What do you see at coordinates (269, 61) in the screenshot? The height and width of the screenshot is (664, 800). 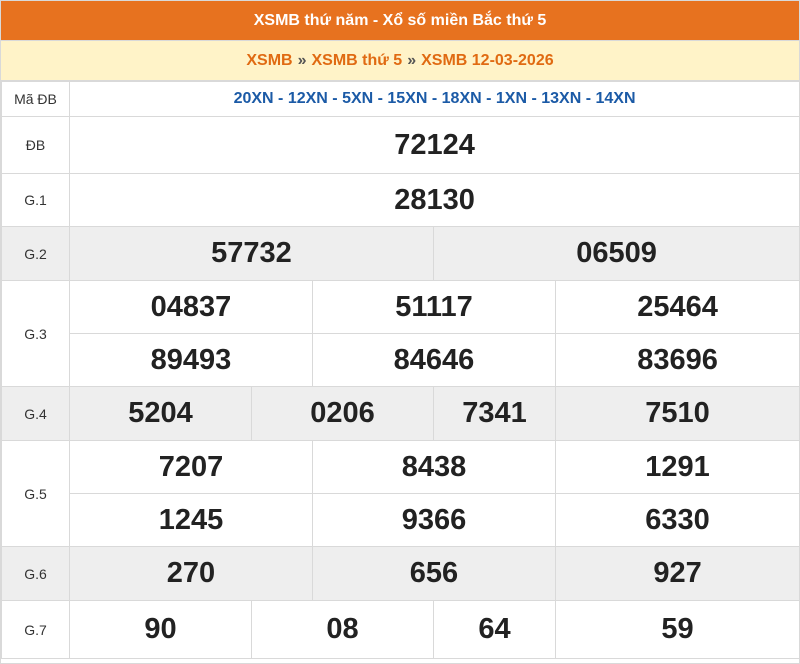 I see `breadcrumb-link-xsmb: XSMB` at bounding box center [269, 61].